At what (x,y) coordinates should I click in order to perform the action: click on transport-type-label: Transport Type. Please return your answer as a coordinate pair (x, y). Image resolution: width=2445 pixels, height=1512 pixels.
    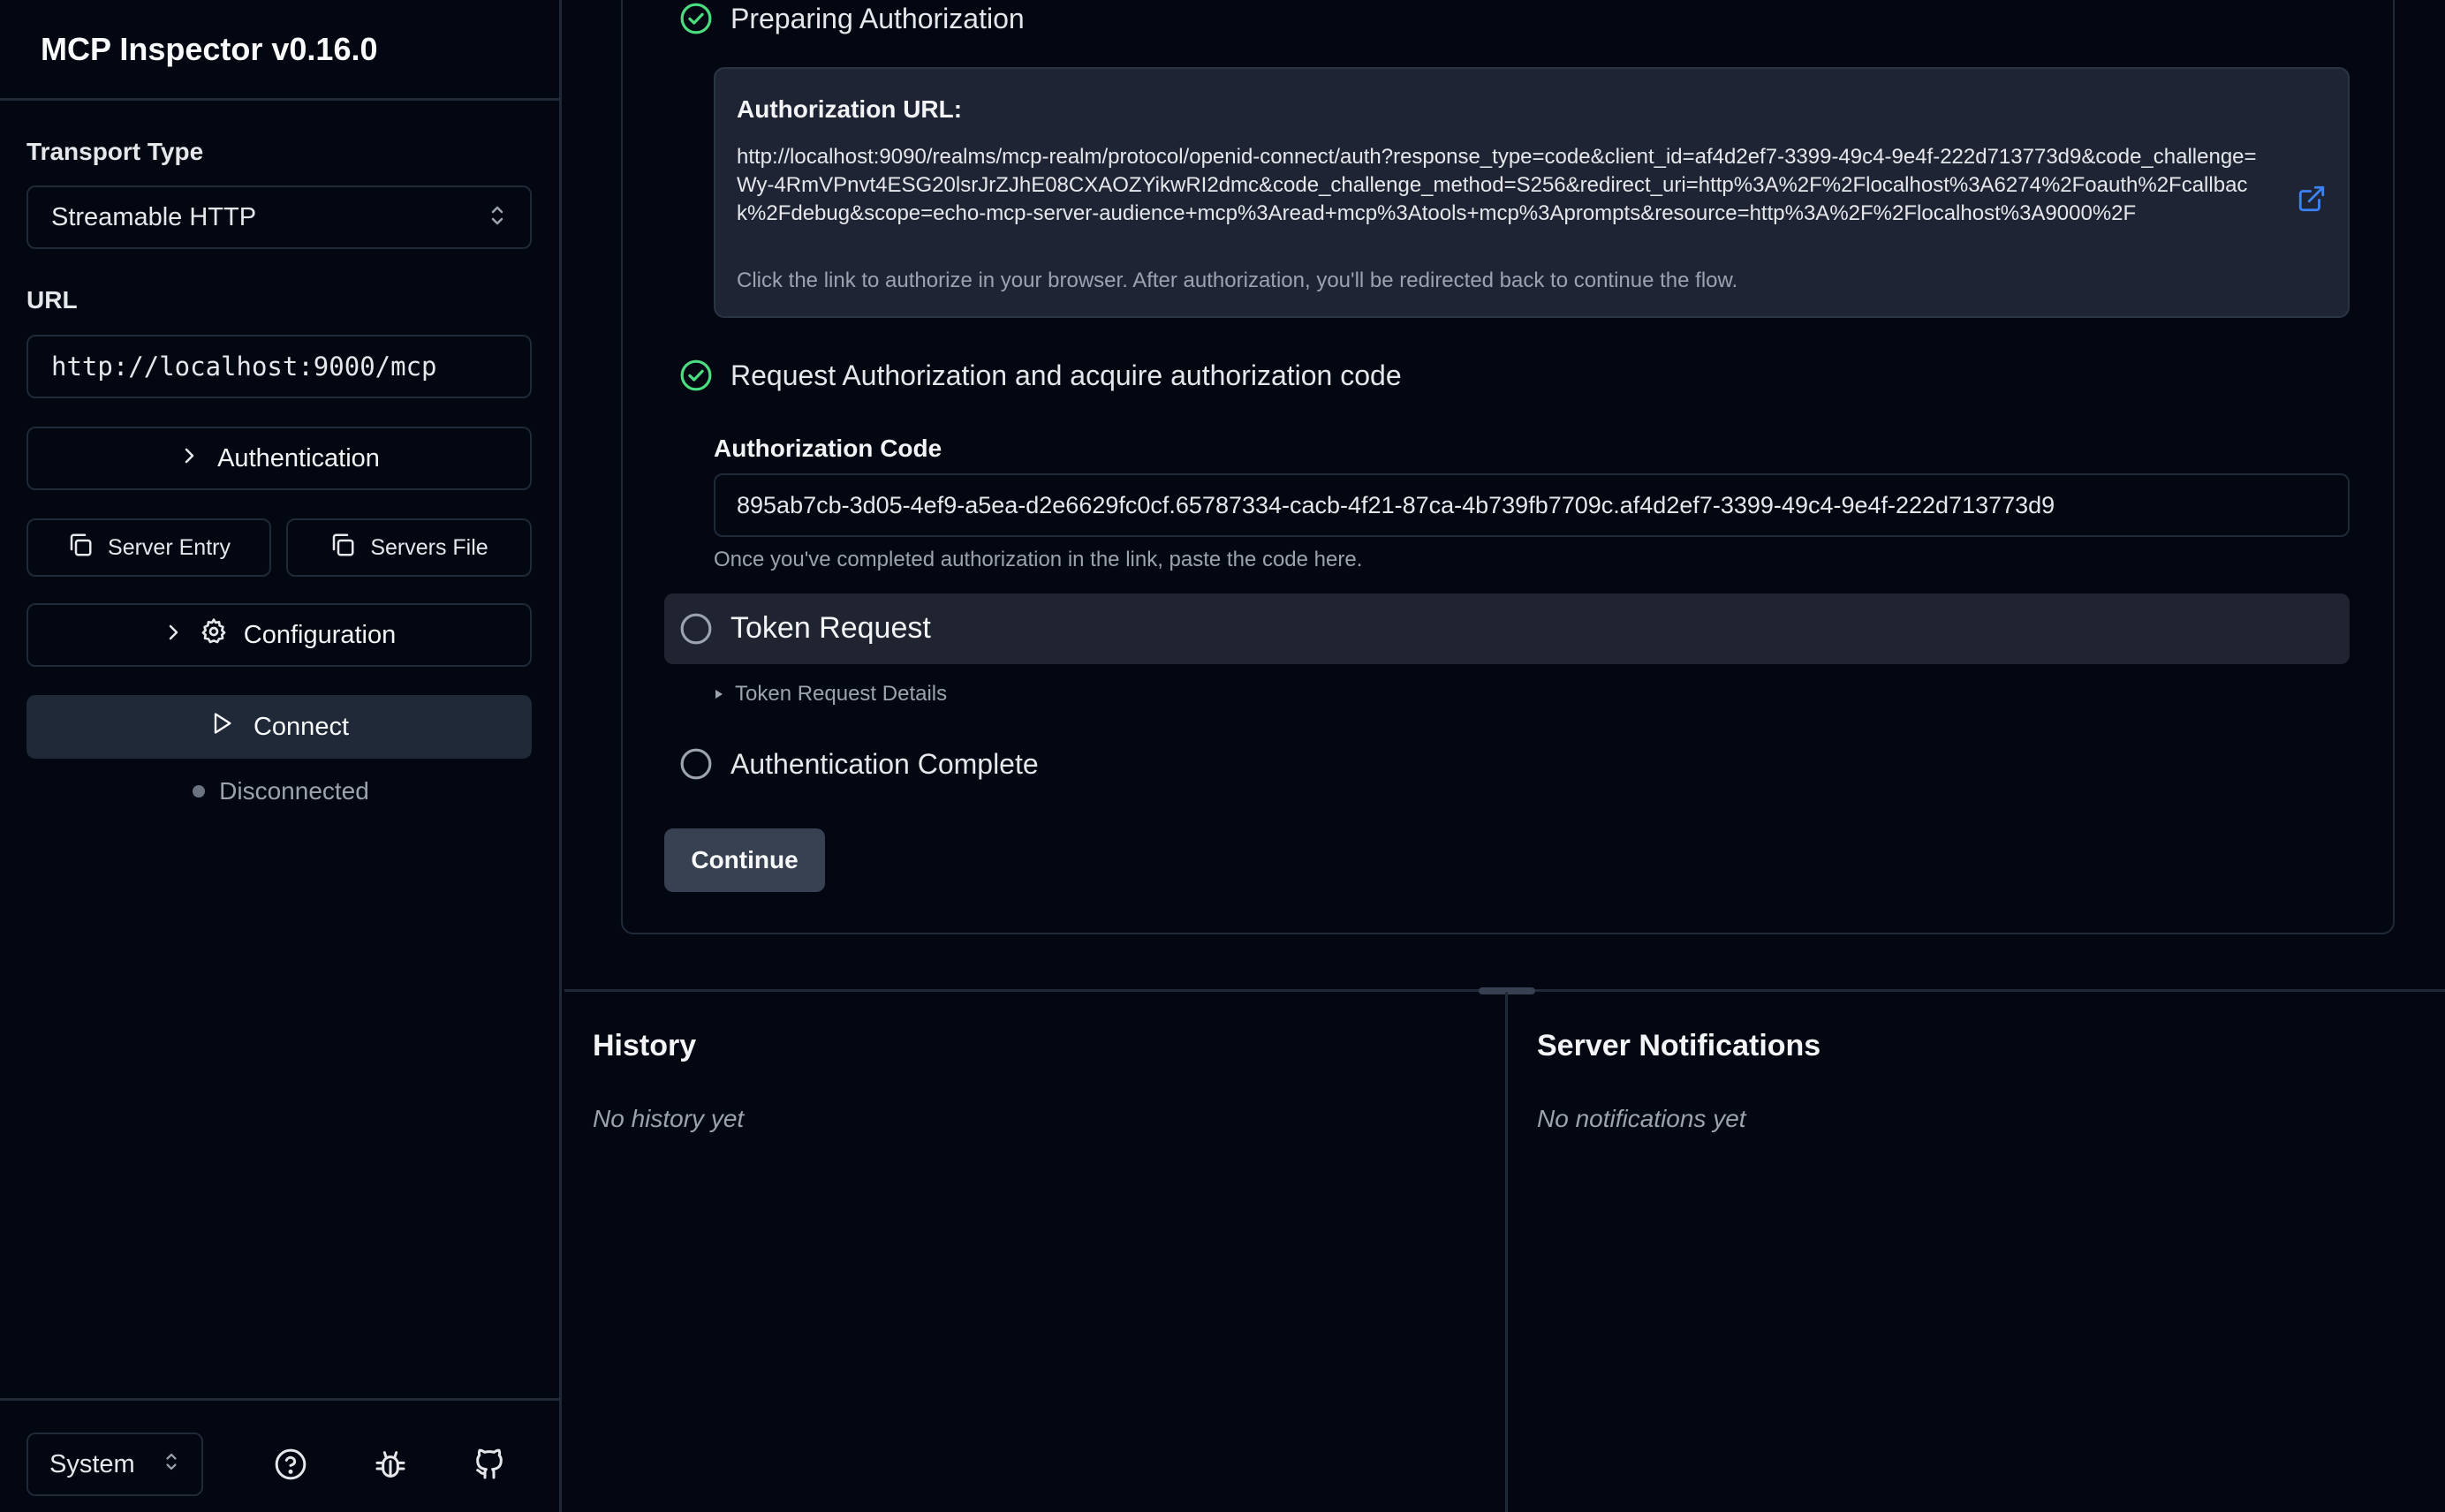
    Looking at the image, I should click on (115, 152).